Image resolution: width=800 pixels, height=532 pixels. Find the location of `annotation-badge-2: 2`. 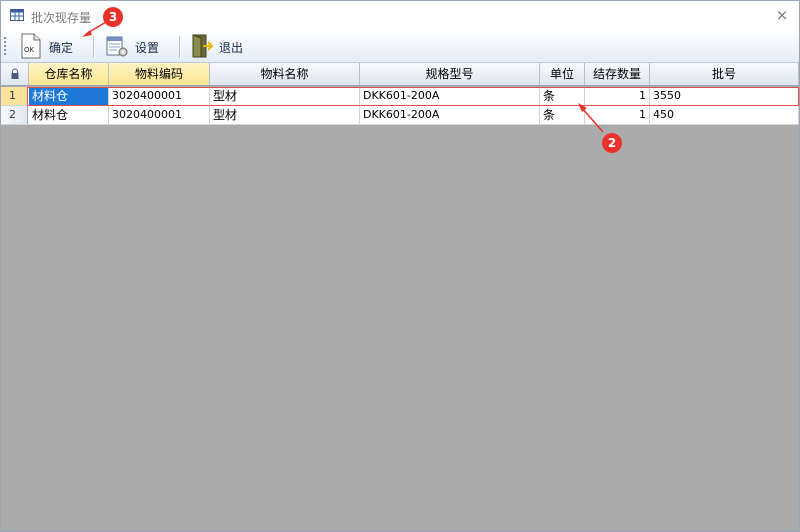

annotation-badge-2: 2 is located at coordinates (612, 143).